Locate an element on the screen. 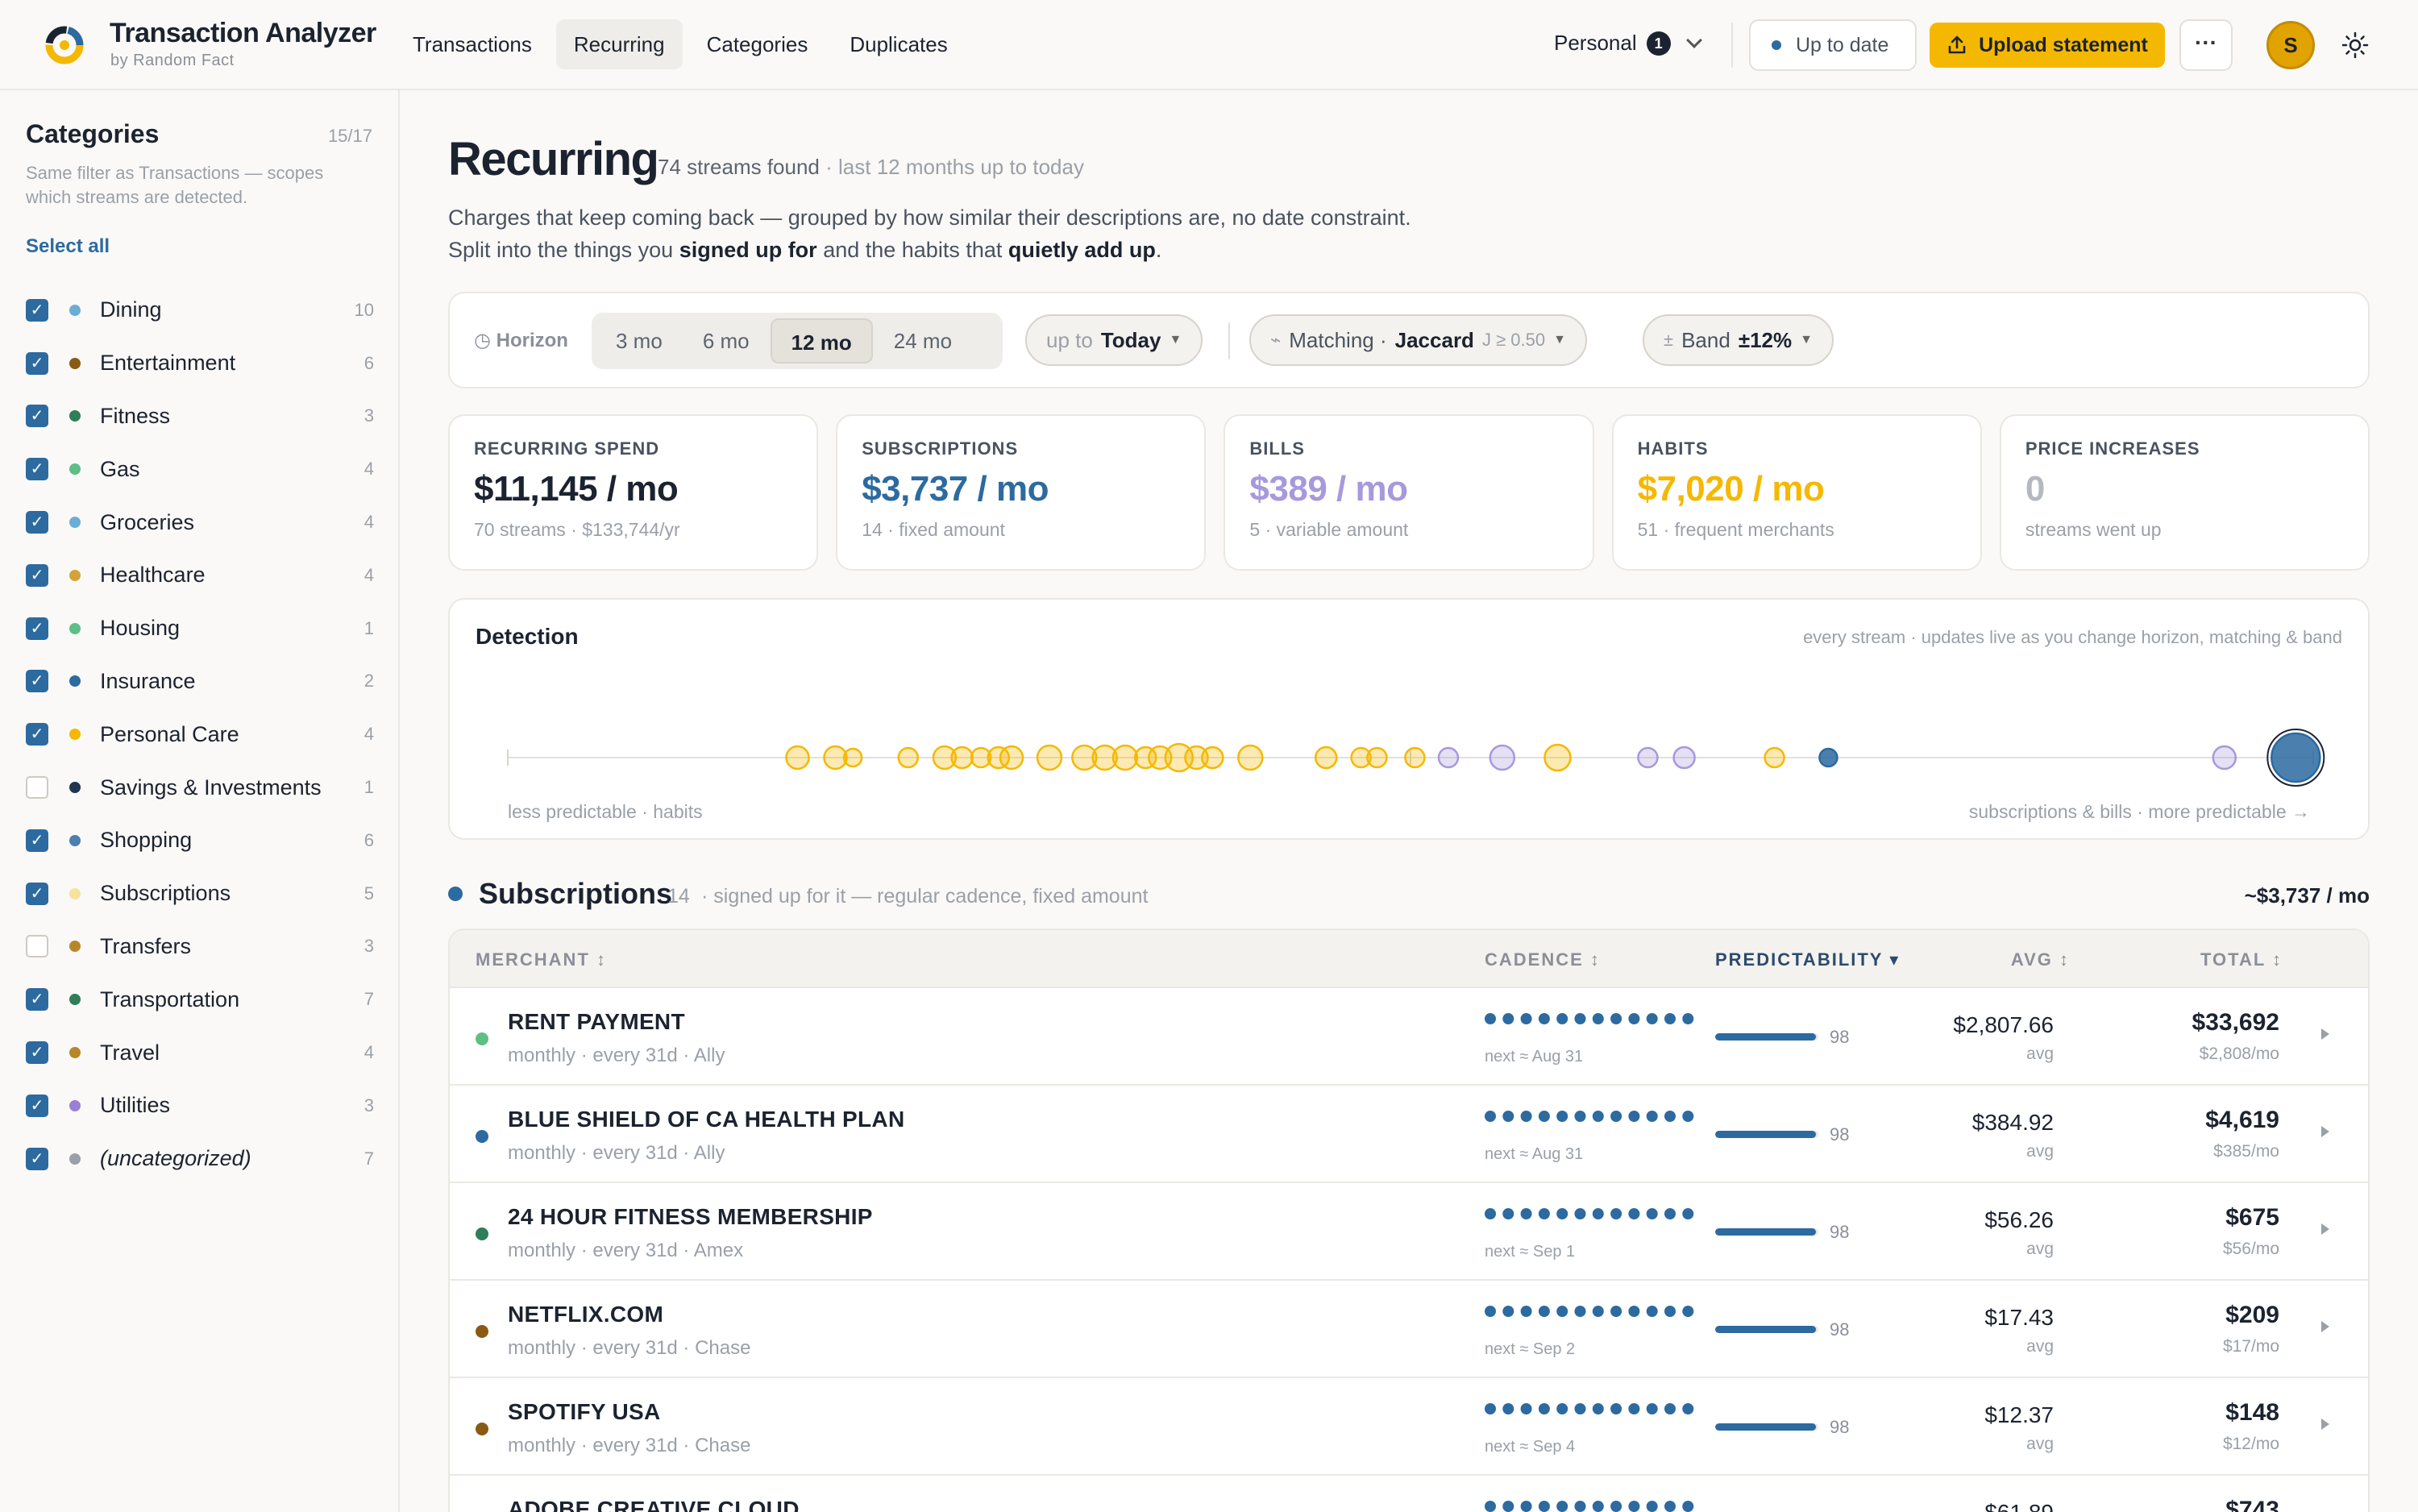  category-item: ✓ Groceries 4 is located at coordinates (200, 522).